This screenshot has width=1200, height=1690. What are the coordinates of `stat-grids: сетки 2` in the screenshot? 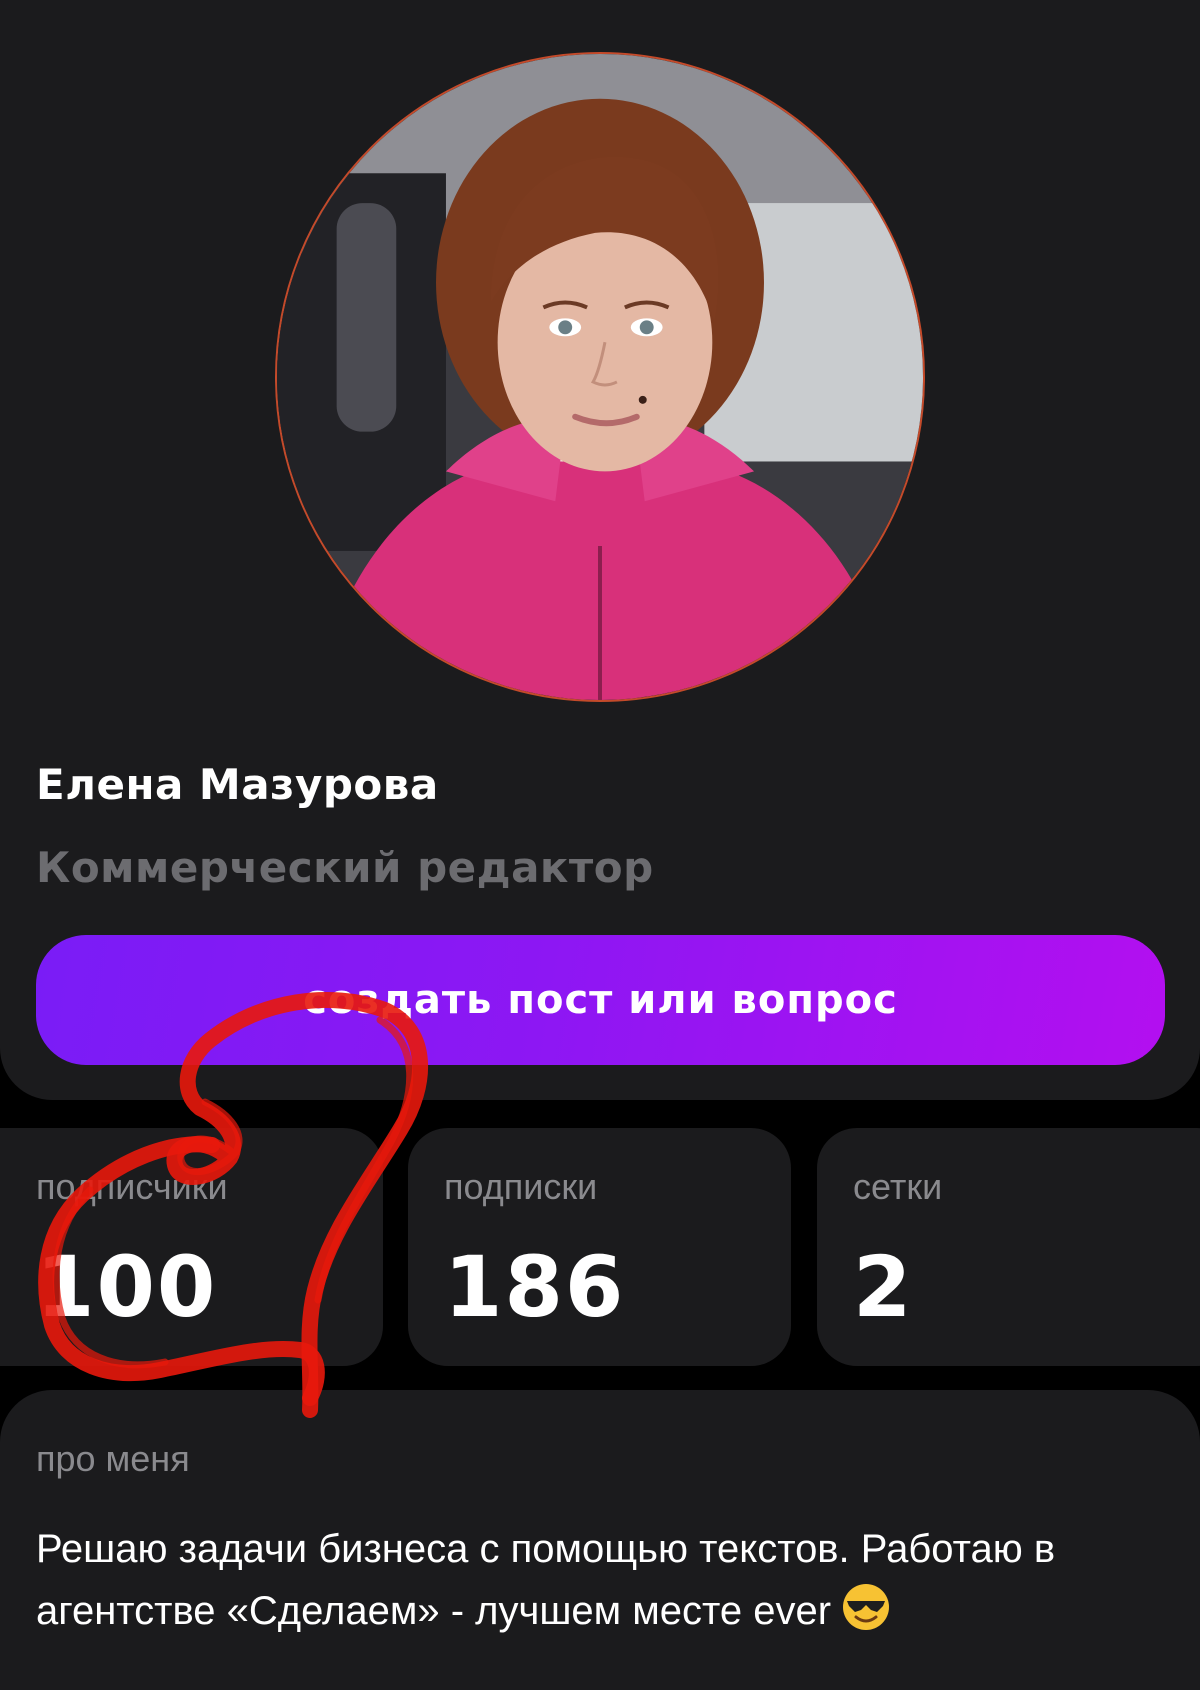 It's located at (1008, 1247).